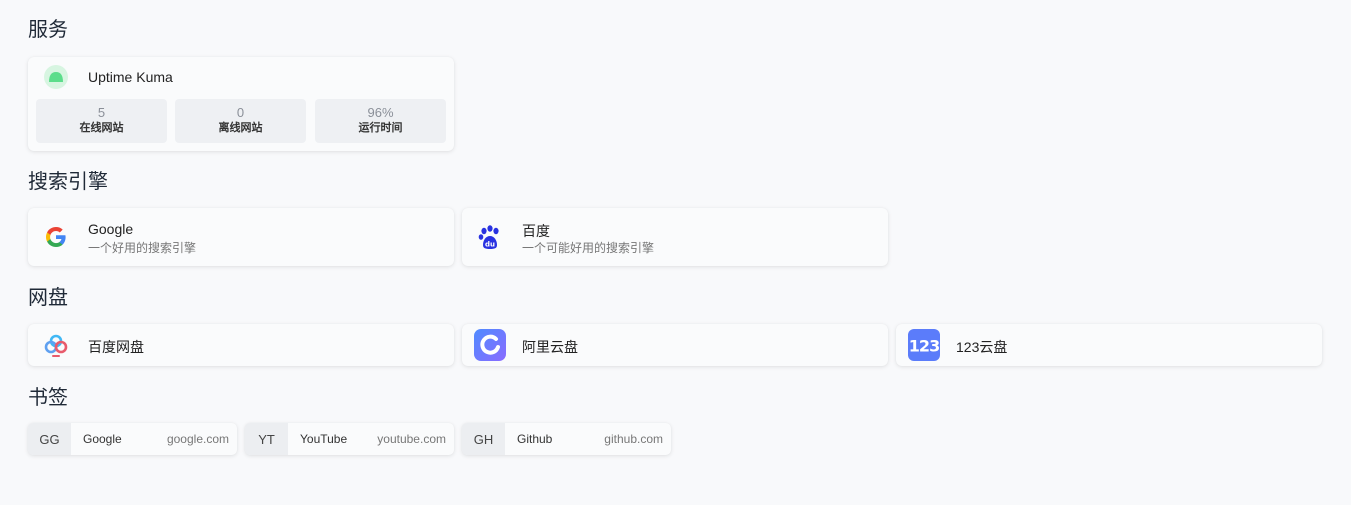 The height and width of the screenshot is (505, 1351). I want to click on bookmark-url: youtube.com, so click(411, 439).